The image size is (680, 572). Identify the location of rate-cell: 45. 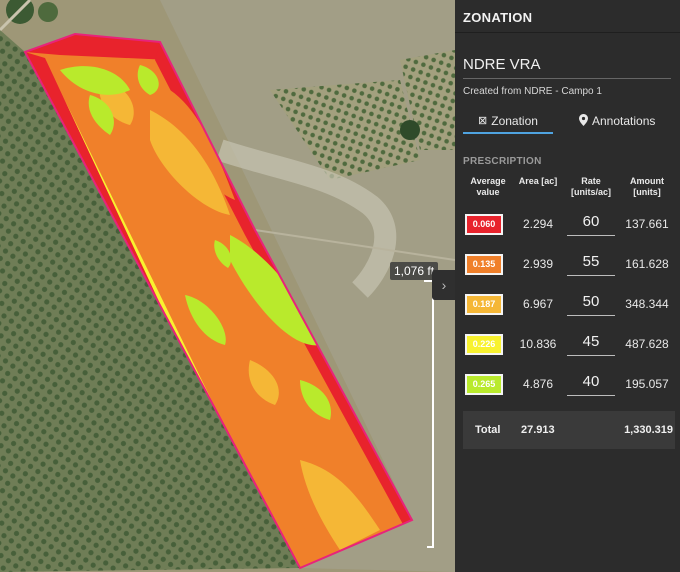
(591, 344).